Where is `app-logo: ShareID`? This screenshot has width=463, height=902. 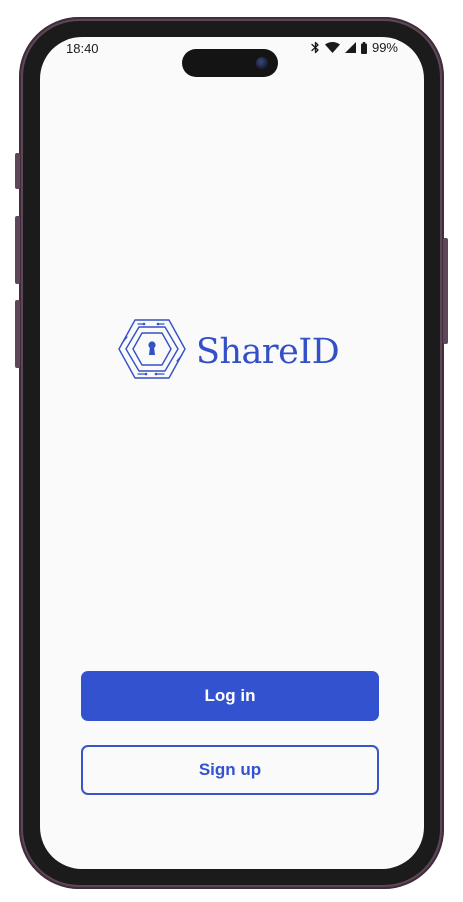 app-logo: ShareID is located at coordinates (229, 351).